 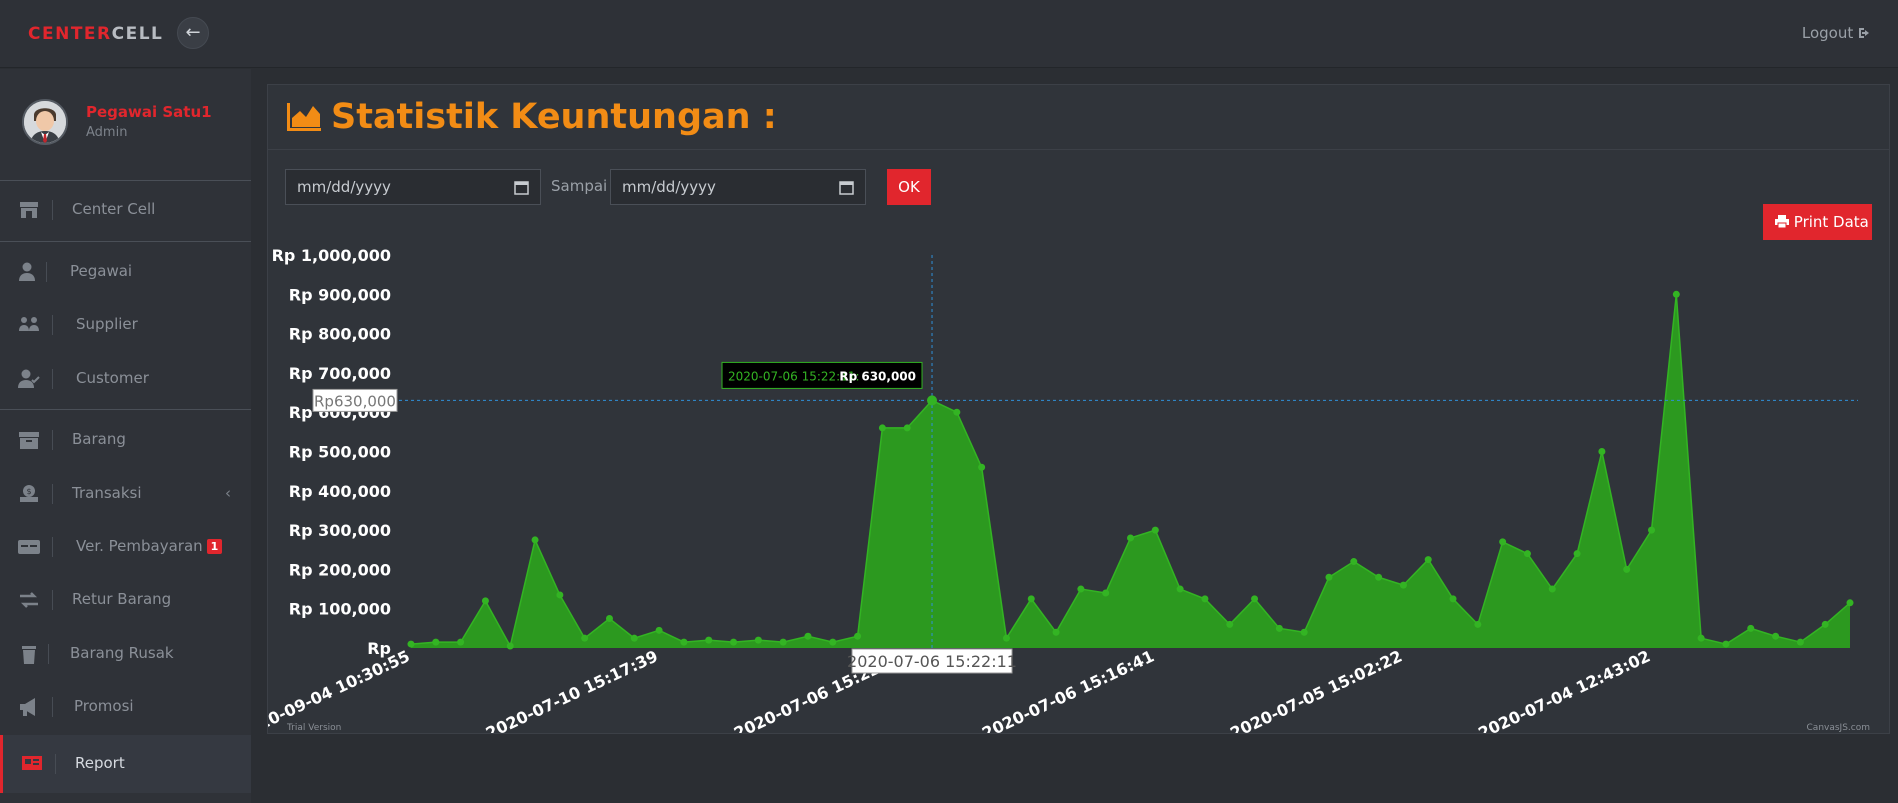 What do you see at coordinates (95, 34) in the screenshot?
I see `brand-logo: CENTERCELL` at bounding box center [95, 34].